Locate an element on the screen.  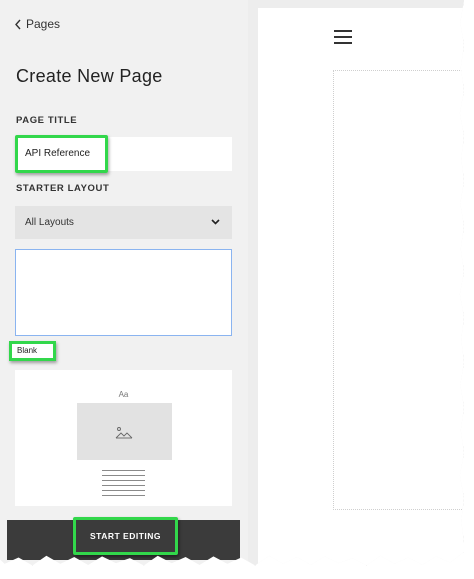
layout-select-value: All Layouts is located at coordinates (49, 222).